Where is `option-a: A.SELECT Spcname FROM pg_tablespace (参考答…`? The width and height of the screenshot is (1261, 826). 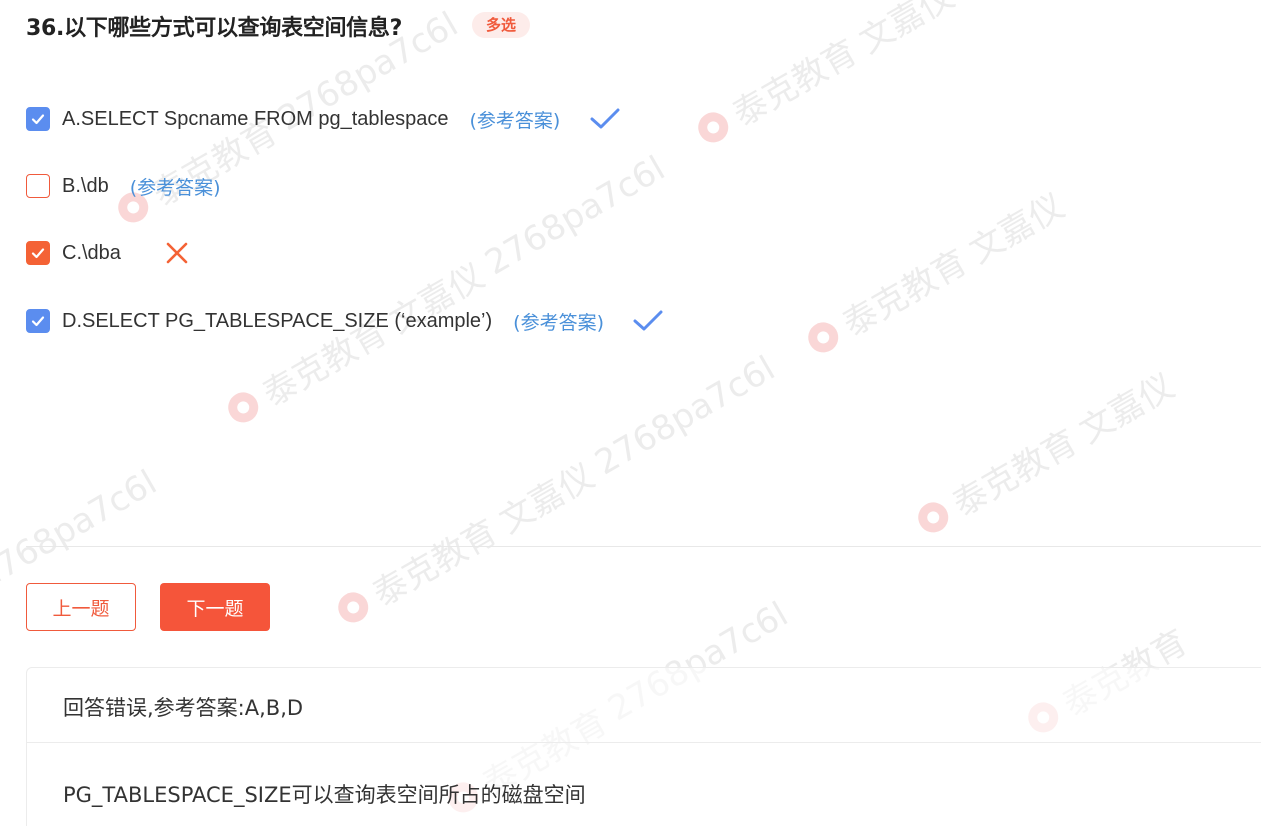
option-a: A.SELECT Spcname FROM pg_tablespace (参考答… is located at coordinates (323, 119).